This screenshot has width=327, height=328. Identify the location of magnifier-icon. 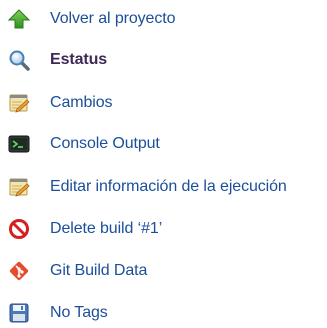
(19, 60).